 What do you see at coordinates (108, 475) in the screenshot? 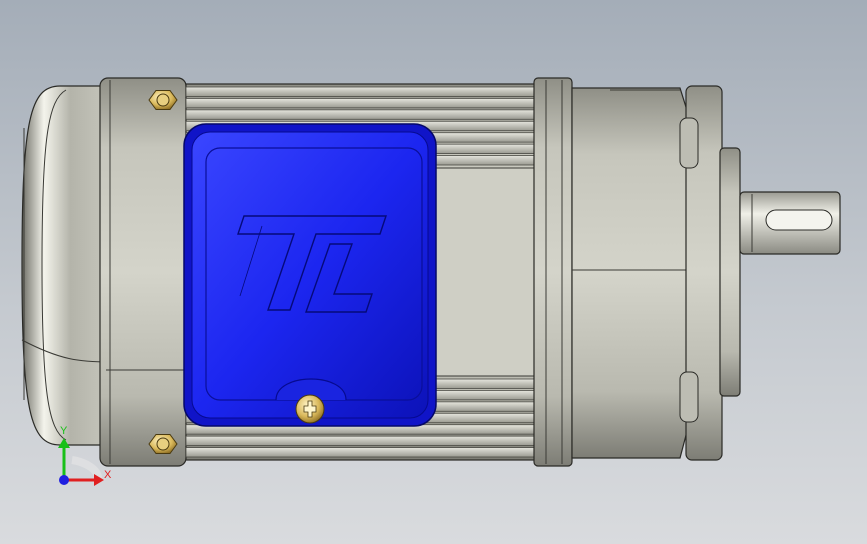
I see `x-axis-label: X` at bounding box center [108, 475].